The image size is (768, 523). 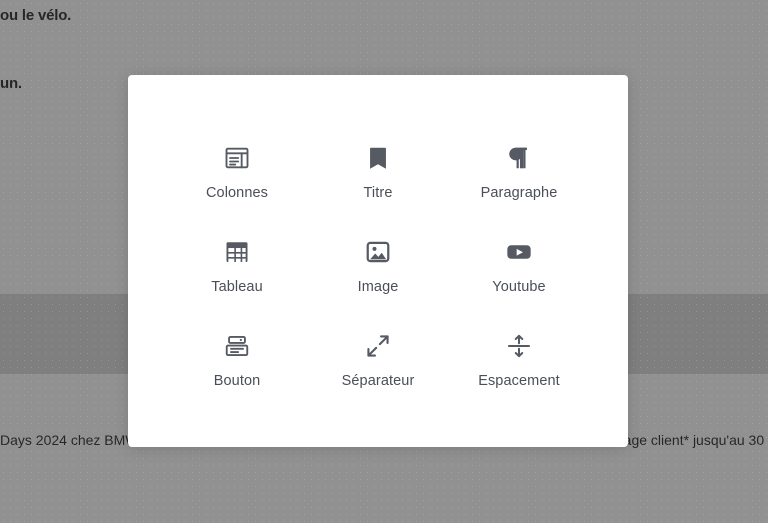 What do you see at coordinates (519, 381) in the screenshot?
I see `block-label-espacement: Espacement` at bounding box center [519, 381].